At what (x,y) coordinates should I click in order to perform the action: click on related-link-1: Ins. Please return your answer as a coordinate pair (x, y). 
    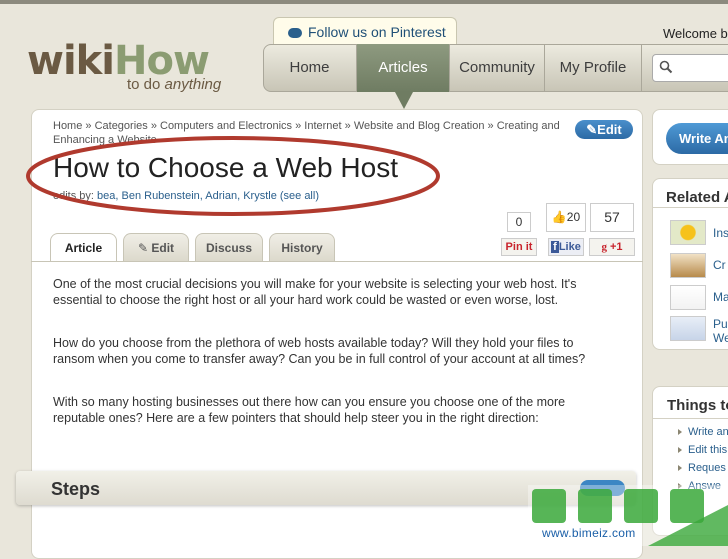
    Looking at the image, I should click on (720, 233).